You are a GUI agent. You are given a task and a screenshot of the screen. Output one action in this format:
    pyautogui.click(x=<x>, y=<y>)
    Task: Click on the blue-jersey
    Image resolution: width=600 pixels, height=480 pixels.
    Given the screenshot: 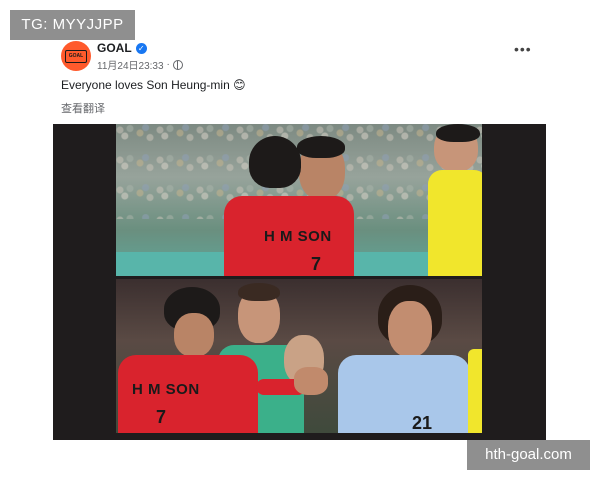 What is the action you would take?
    pyautogui.click(x=404, y=394)
    